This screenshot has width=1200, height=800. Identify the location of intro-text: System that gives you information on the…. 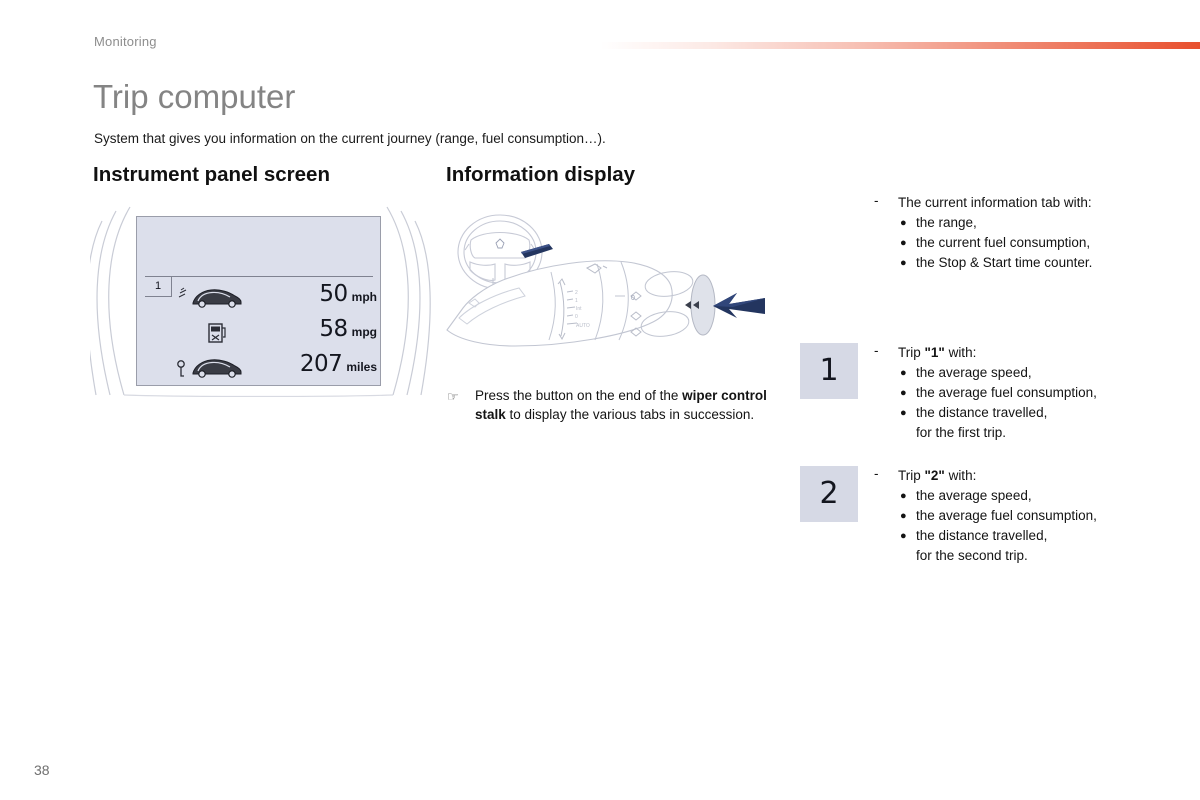
(350, 138).